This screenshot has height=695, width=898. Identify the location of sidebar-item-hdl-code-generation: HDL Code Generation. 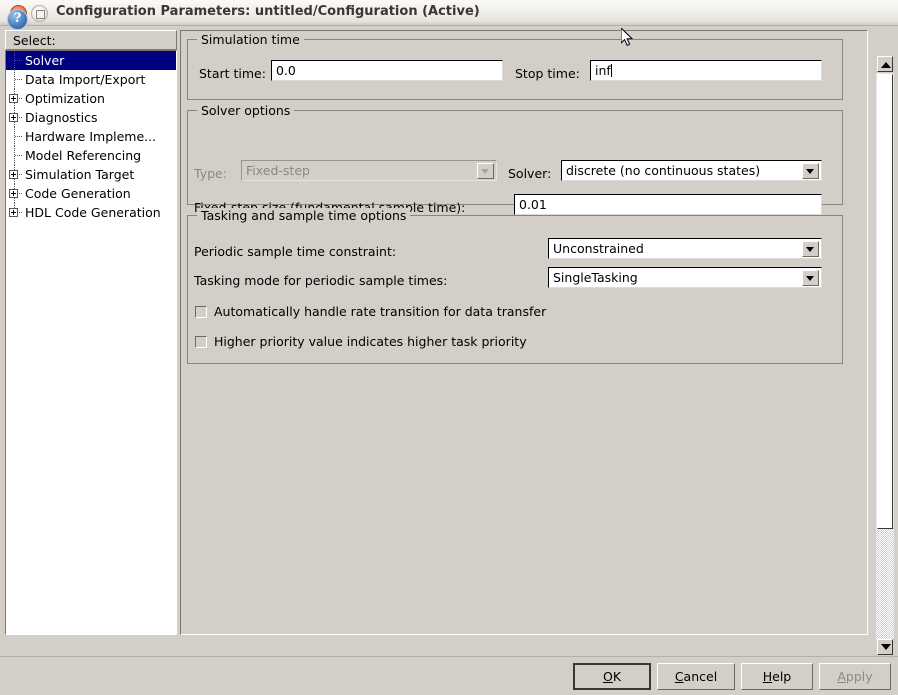
(91, 212).